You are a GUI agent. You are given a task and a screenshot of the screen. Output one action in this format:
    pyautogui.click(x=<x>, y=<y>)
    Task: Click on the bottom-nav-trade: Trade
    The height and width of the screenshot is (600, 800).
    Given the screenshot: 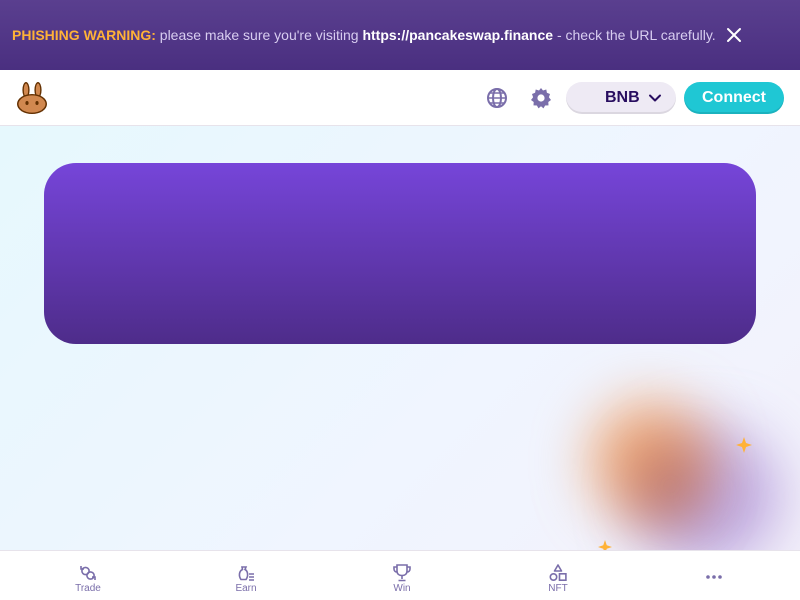 What is the action you would take?
    pyautogui.click(x=88, y=575)
    